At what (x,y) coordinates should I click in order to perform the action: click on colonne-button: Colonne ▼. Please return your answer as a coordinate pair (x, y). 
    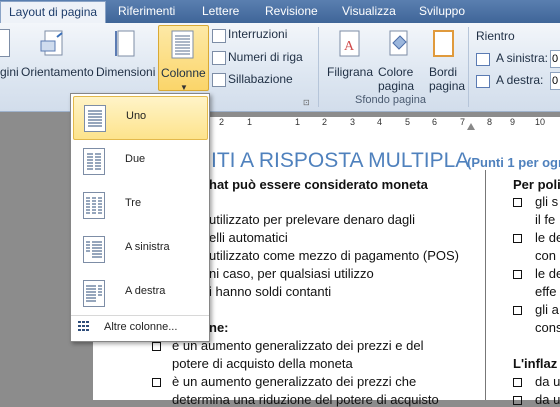
    Looking at the image, I should click on (183, 58).